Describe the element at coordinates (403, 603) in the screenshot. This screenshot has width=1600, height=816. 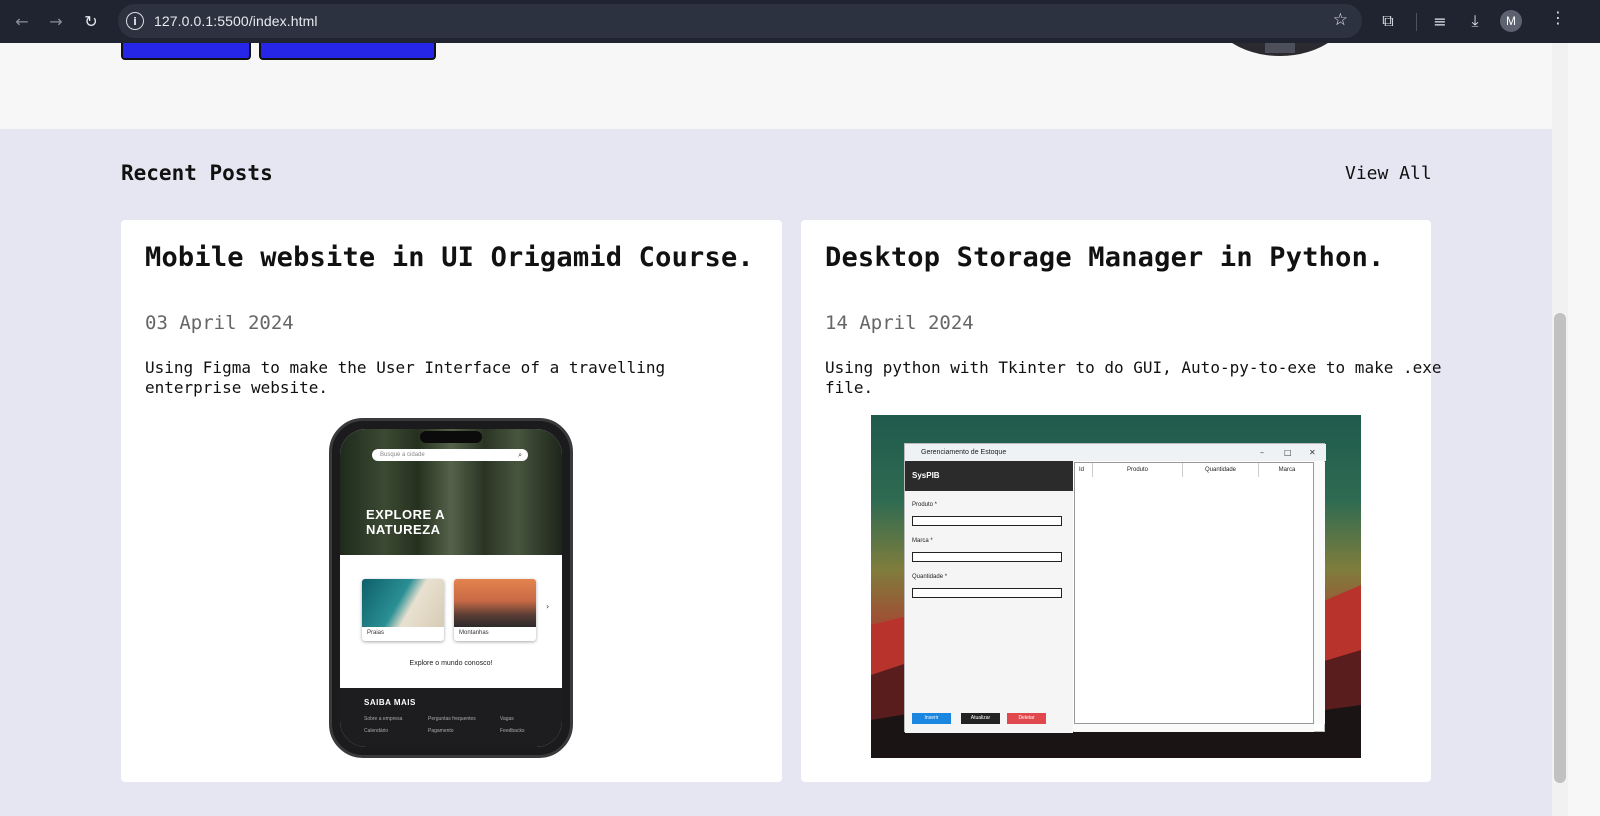
I see `beach-image` at that location.